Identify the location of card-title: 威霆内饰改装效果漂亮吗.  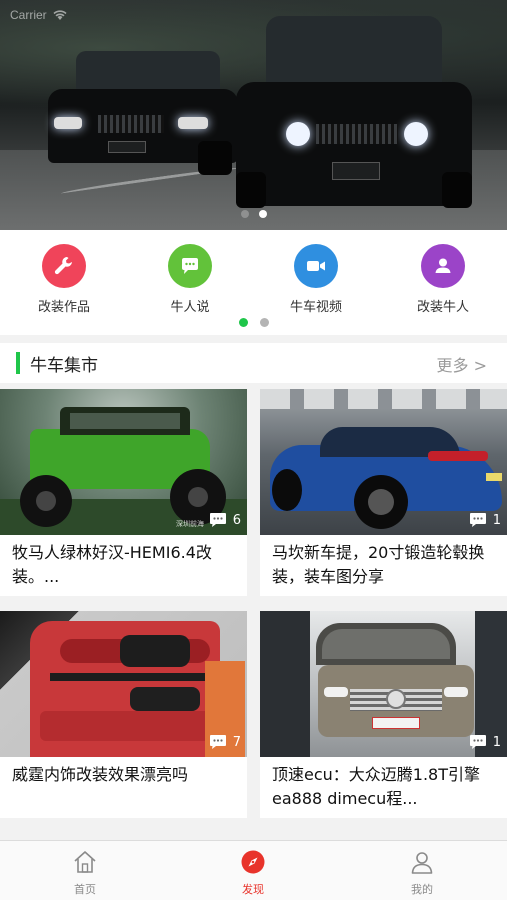
(100, 774).